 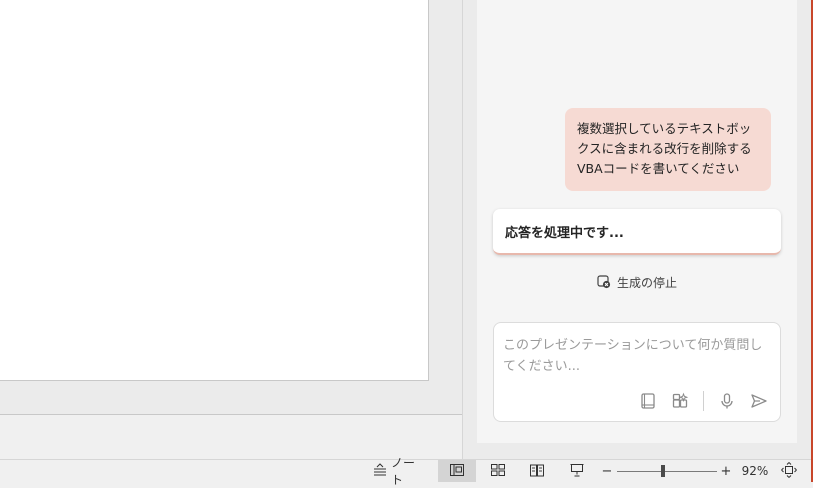 I want to click on notes-icon, so click(x=380, y=471).